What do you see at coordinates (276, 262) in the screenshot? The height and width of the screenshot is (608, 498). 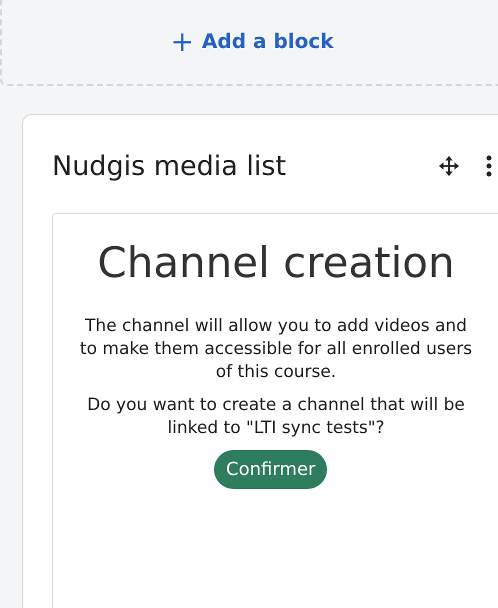 I see `panel-heading: Channel creation` at bounding box center [276, 262].